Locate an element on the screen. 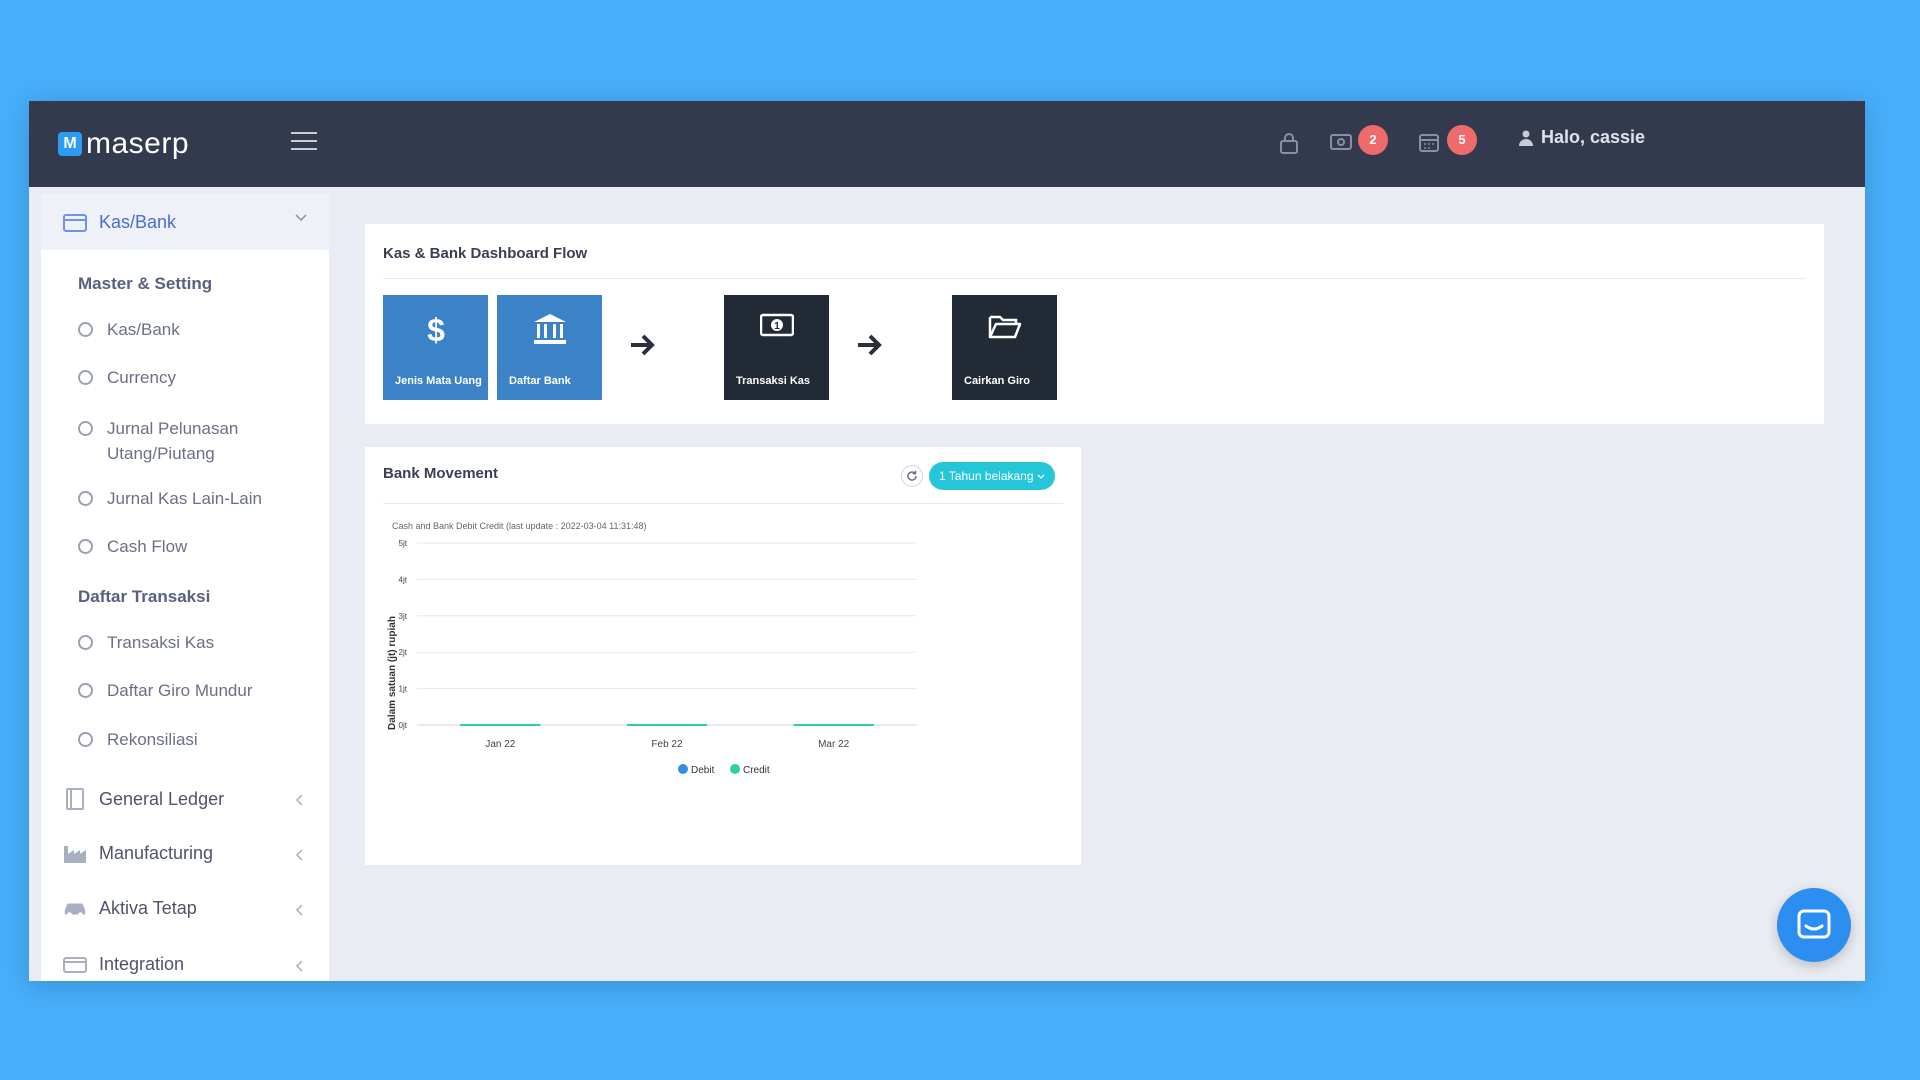  sidebar-group-label: Integration is located at coordinates (142, 964).